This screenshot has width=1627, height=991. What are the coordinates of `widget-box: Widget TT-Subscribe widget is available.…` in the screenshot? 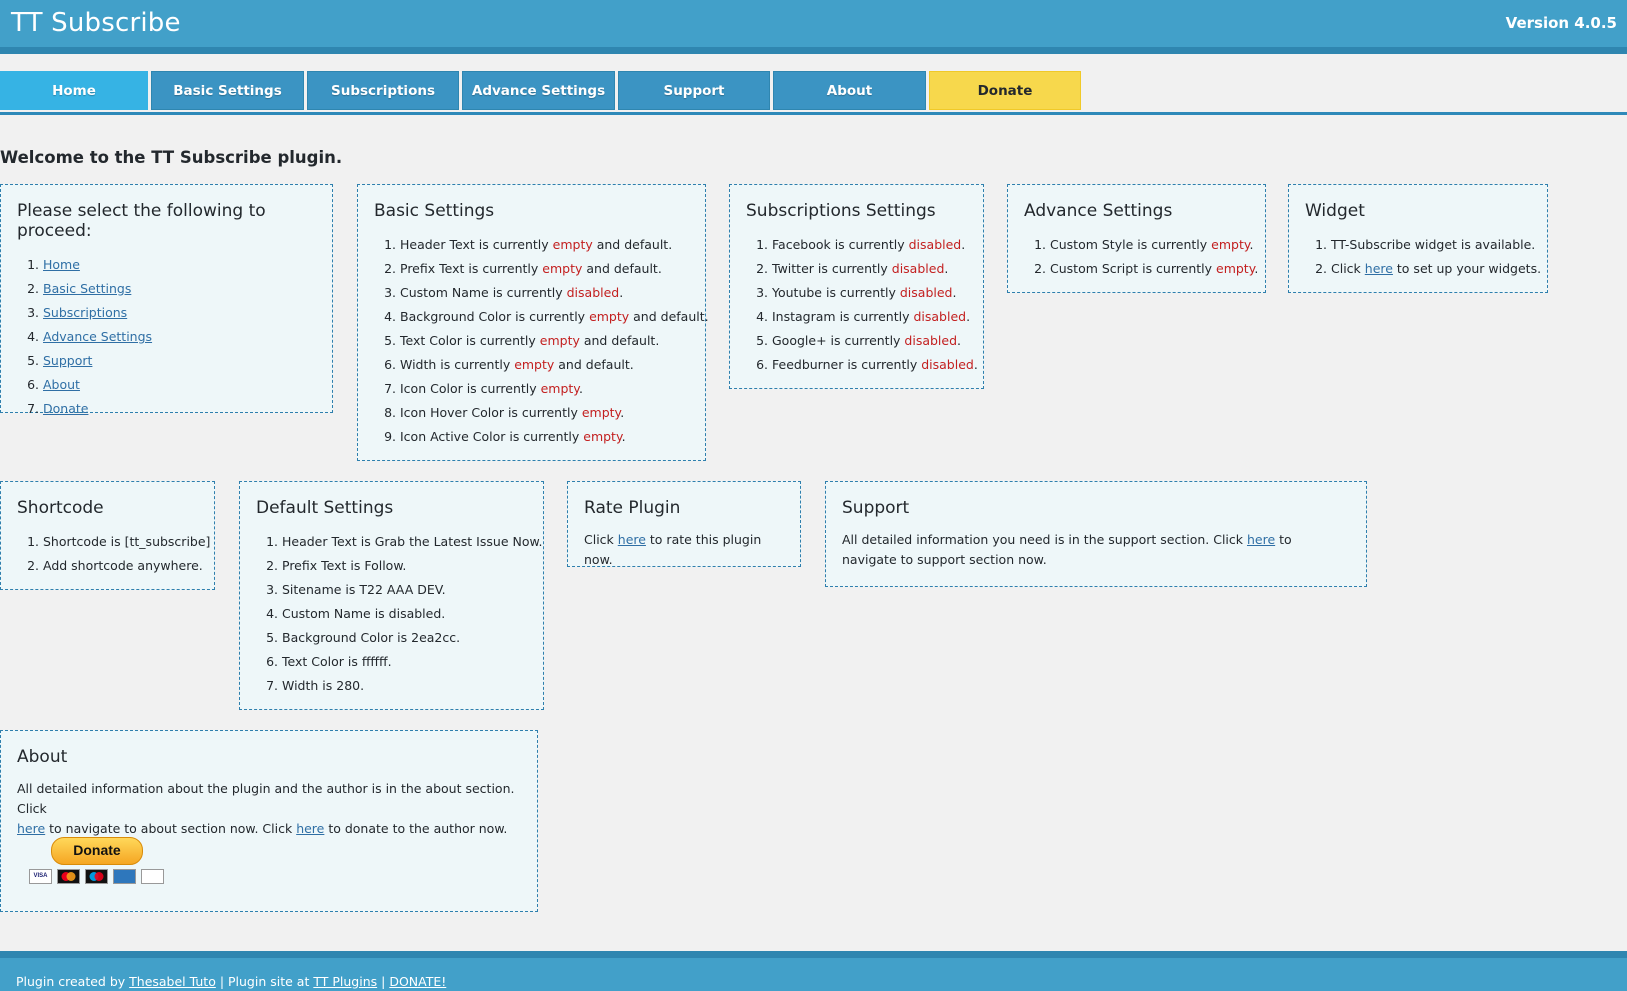 It's located at (1418, 238).